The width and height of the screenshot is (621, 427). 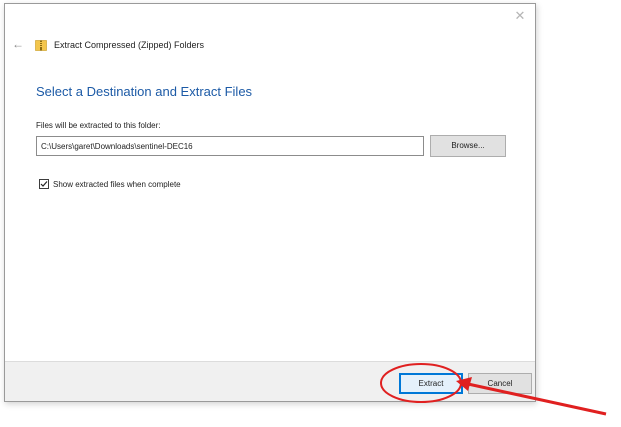 What do you see at coordinates (129, 45) in the screenshot?
I see `window-title: Extract Compressed (Zipped) Folders` at bounding box center [129, 45].